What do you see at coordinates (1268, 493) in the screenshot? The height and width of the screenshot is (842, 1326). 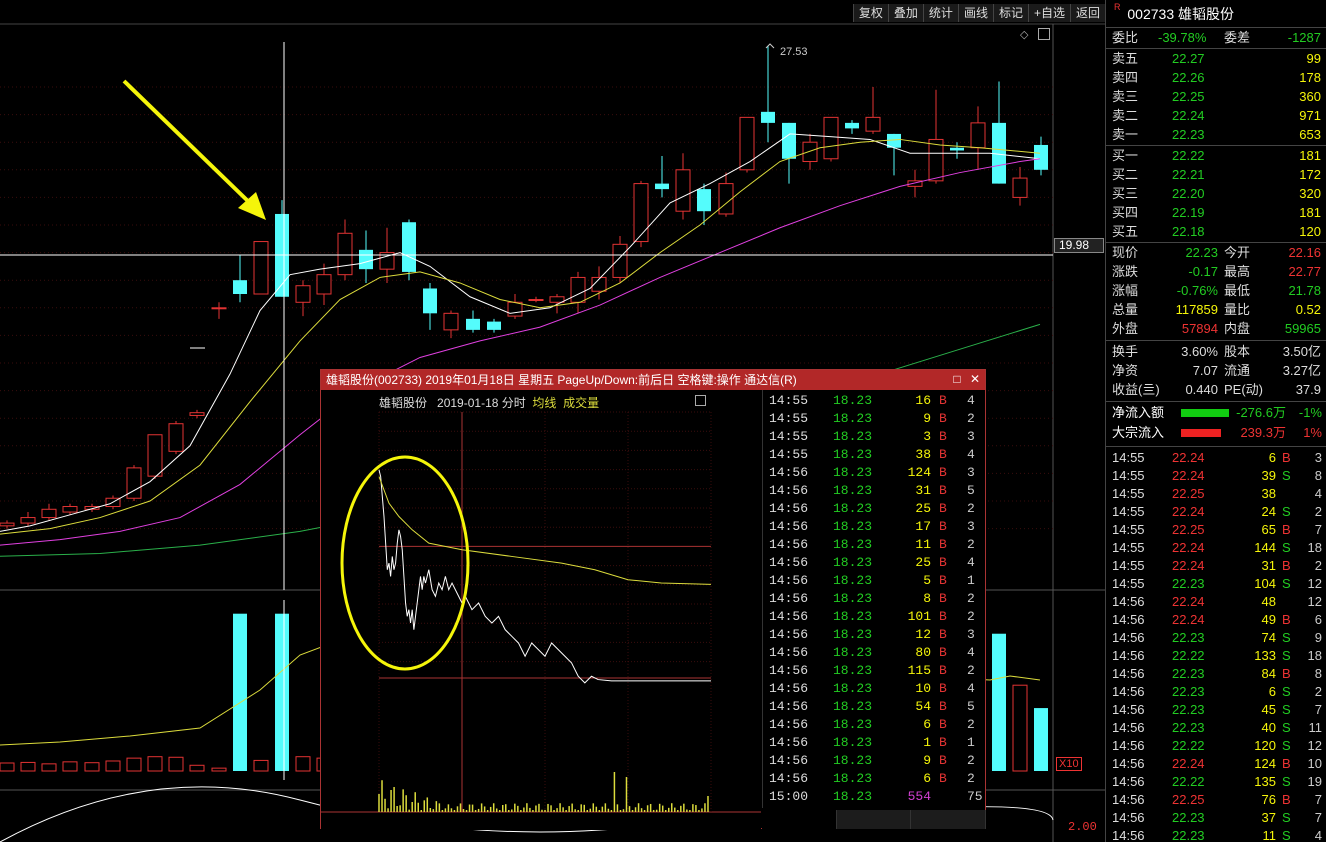 I see `trade-volume: 38` at bounding box center [1268, 493].